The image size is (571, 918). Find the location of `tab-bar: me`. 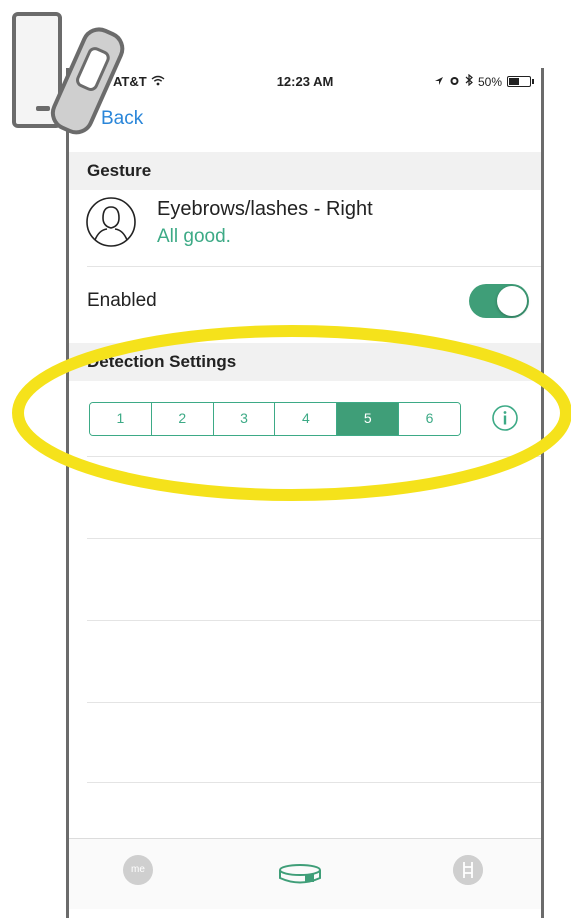

tab-bar: me is located at coordinates (305, 873).